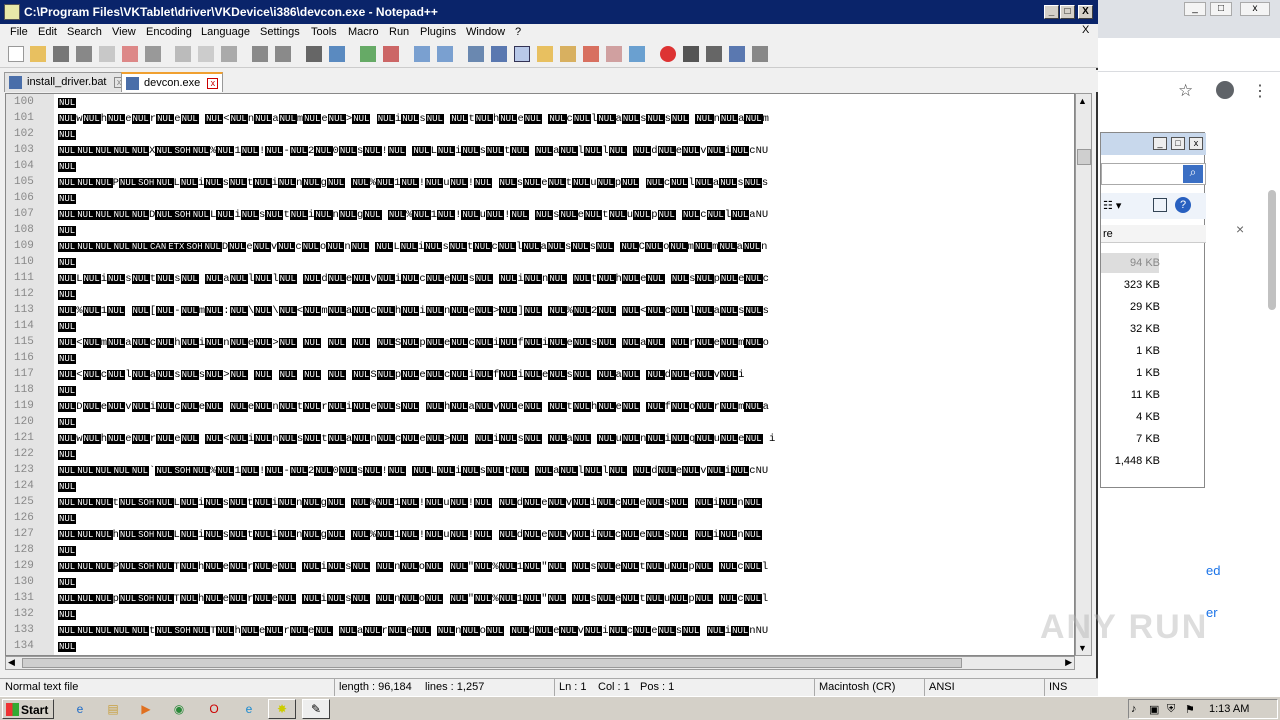 This screenshot has width=1280, height=720. I want to click on explorer-close-button: x, so click(1196, 143).